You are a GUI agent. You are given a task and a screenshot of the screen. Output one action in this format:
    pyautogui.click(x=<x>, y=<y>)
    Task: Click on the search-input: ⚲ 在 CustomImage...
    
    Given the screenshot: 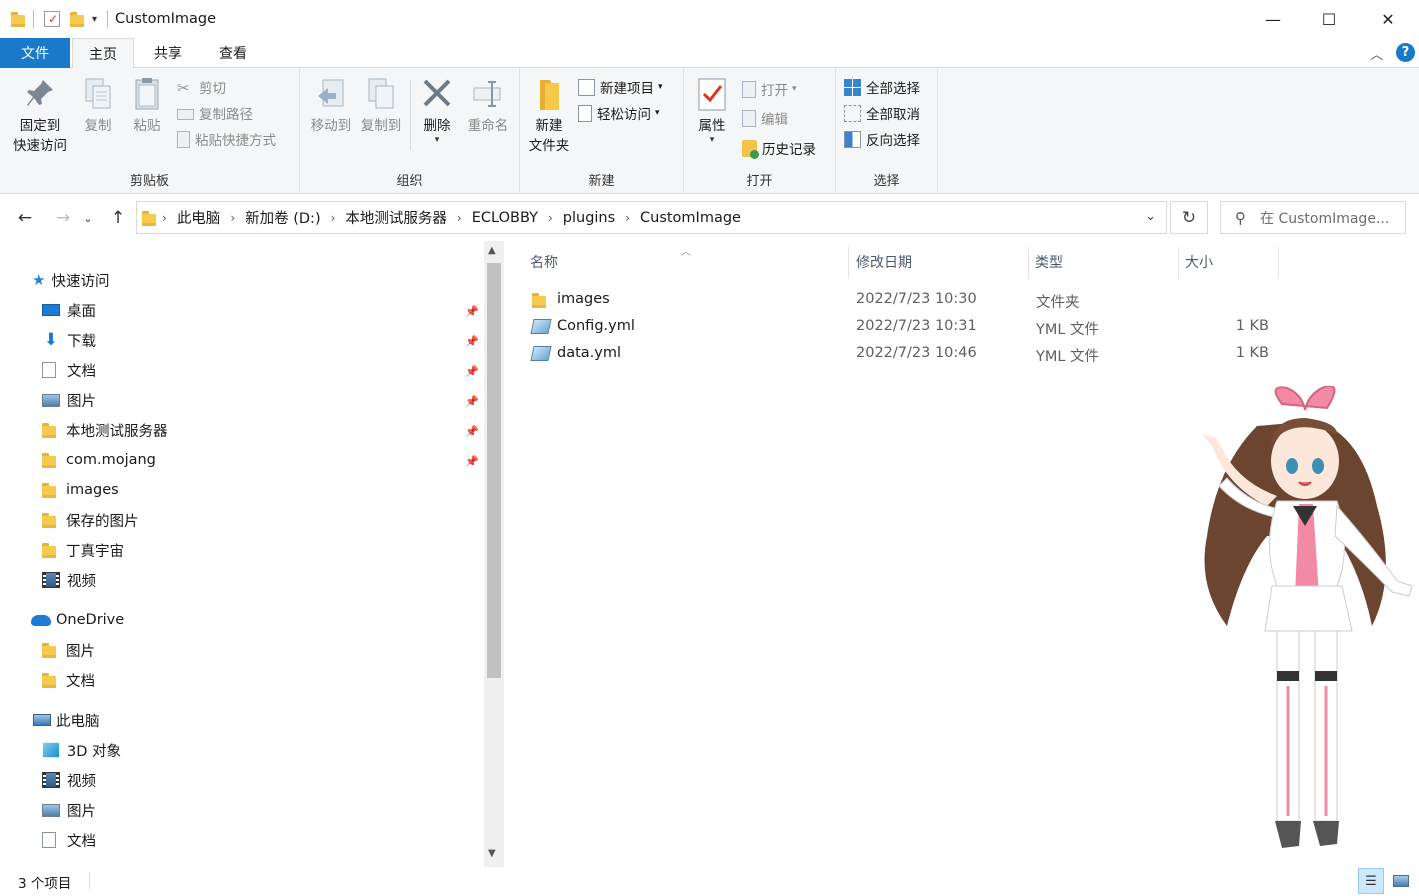 What is the action you would take?
    pyautogui.click(x=1313, y=217)
    